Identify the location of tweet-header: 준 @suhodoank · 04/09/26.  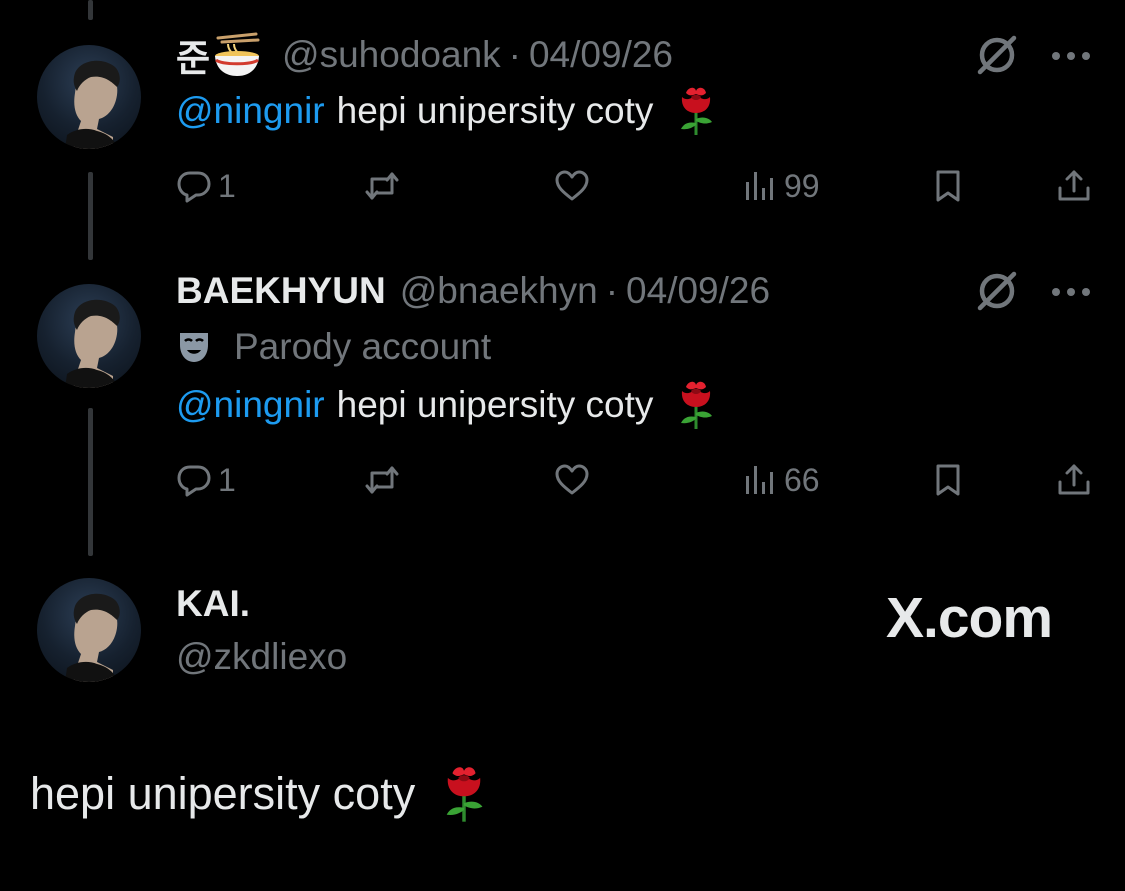
(424, 55).